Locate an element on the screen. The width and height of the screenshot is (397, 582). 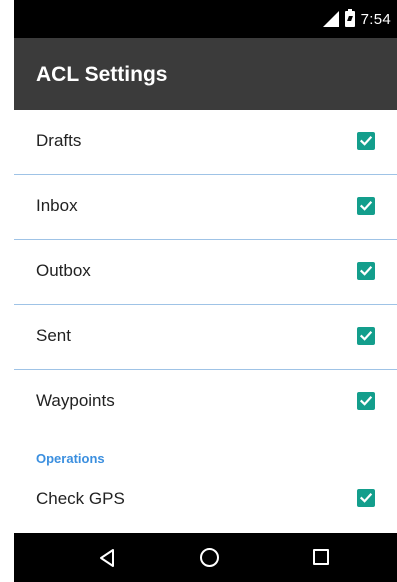
recent-apps-icon is located at coordinates (321, 557).